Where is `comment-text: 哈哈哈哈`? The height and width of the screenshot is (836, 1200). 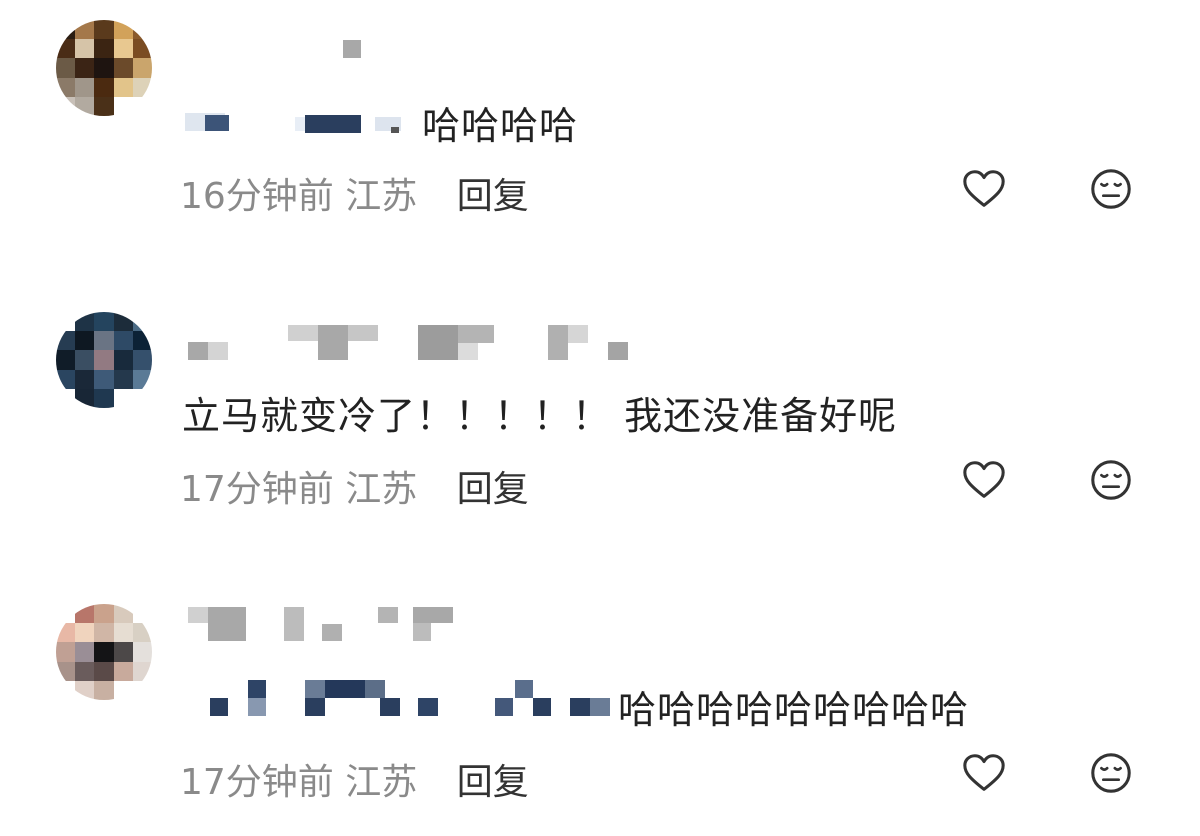 comment-text: 哈哈哈哈 is located at coordinates (500, 126).